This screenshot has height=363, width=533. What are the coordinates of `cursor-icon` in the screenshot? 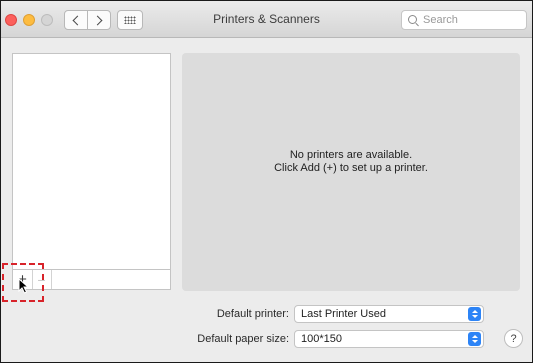 It's located at (24, 286).